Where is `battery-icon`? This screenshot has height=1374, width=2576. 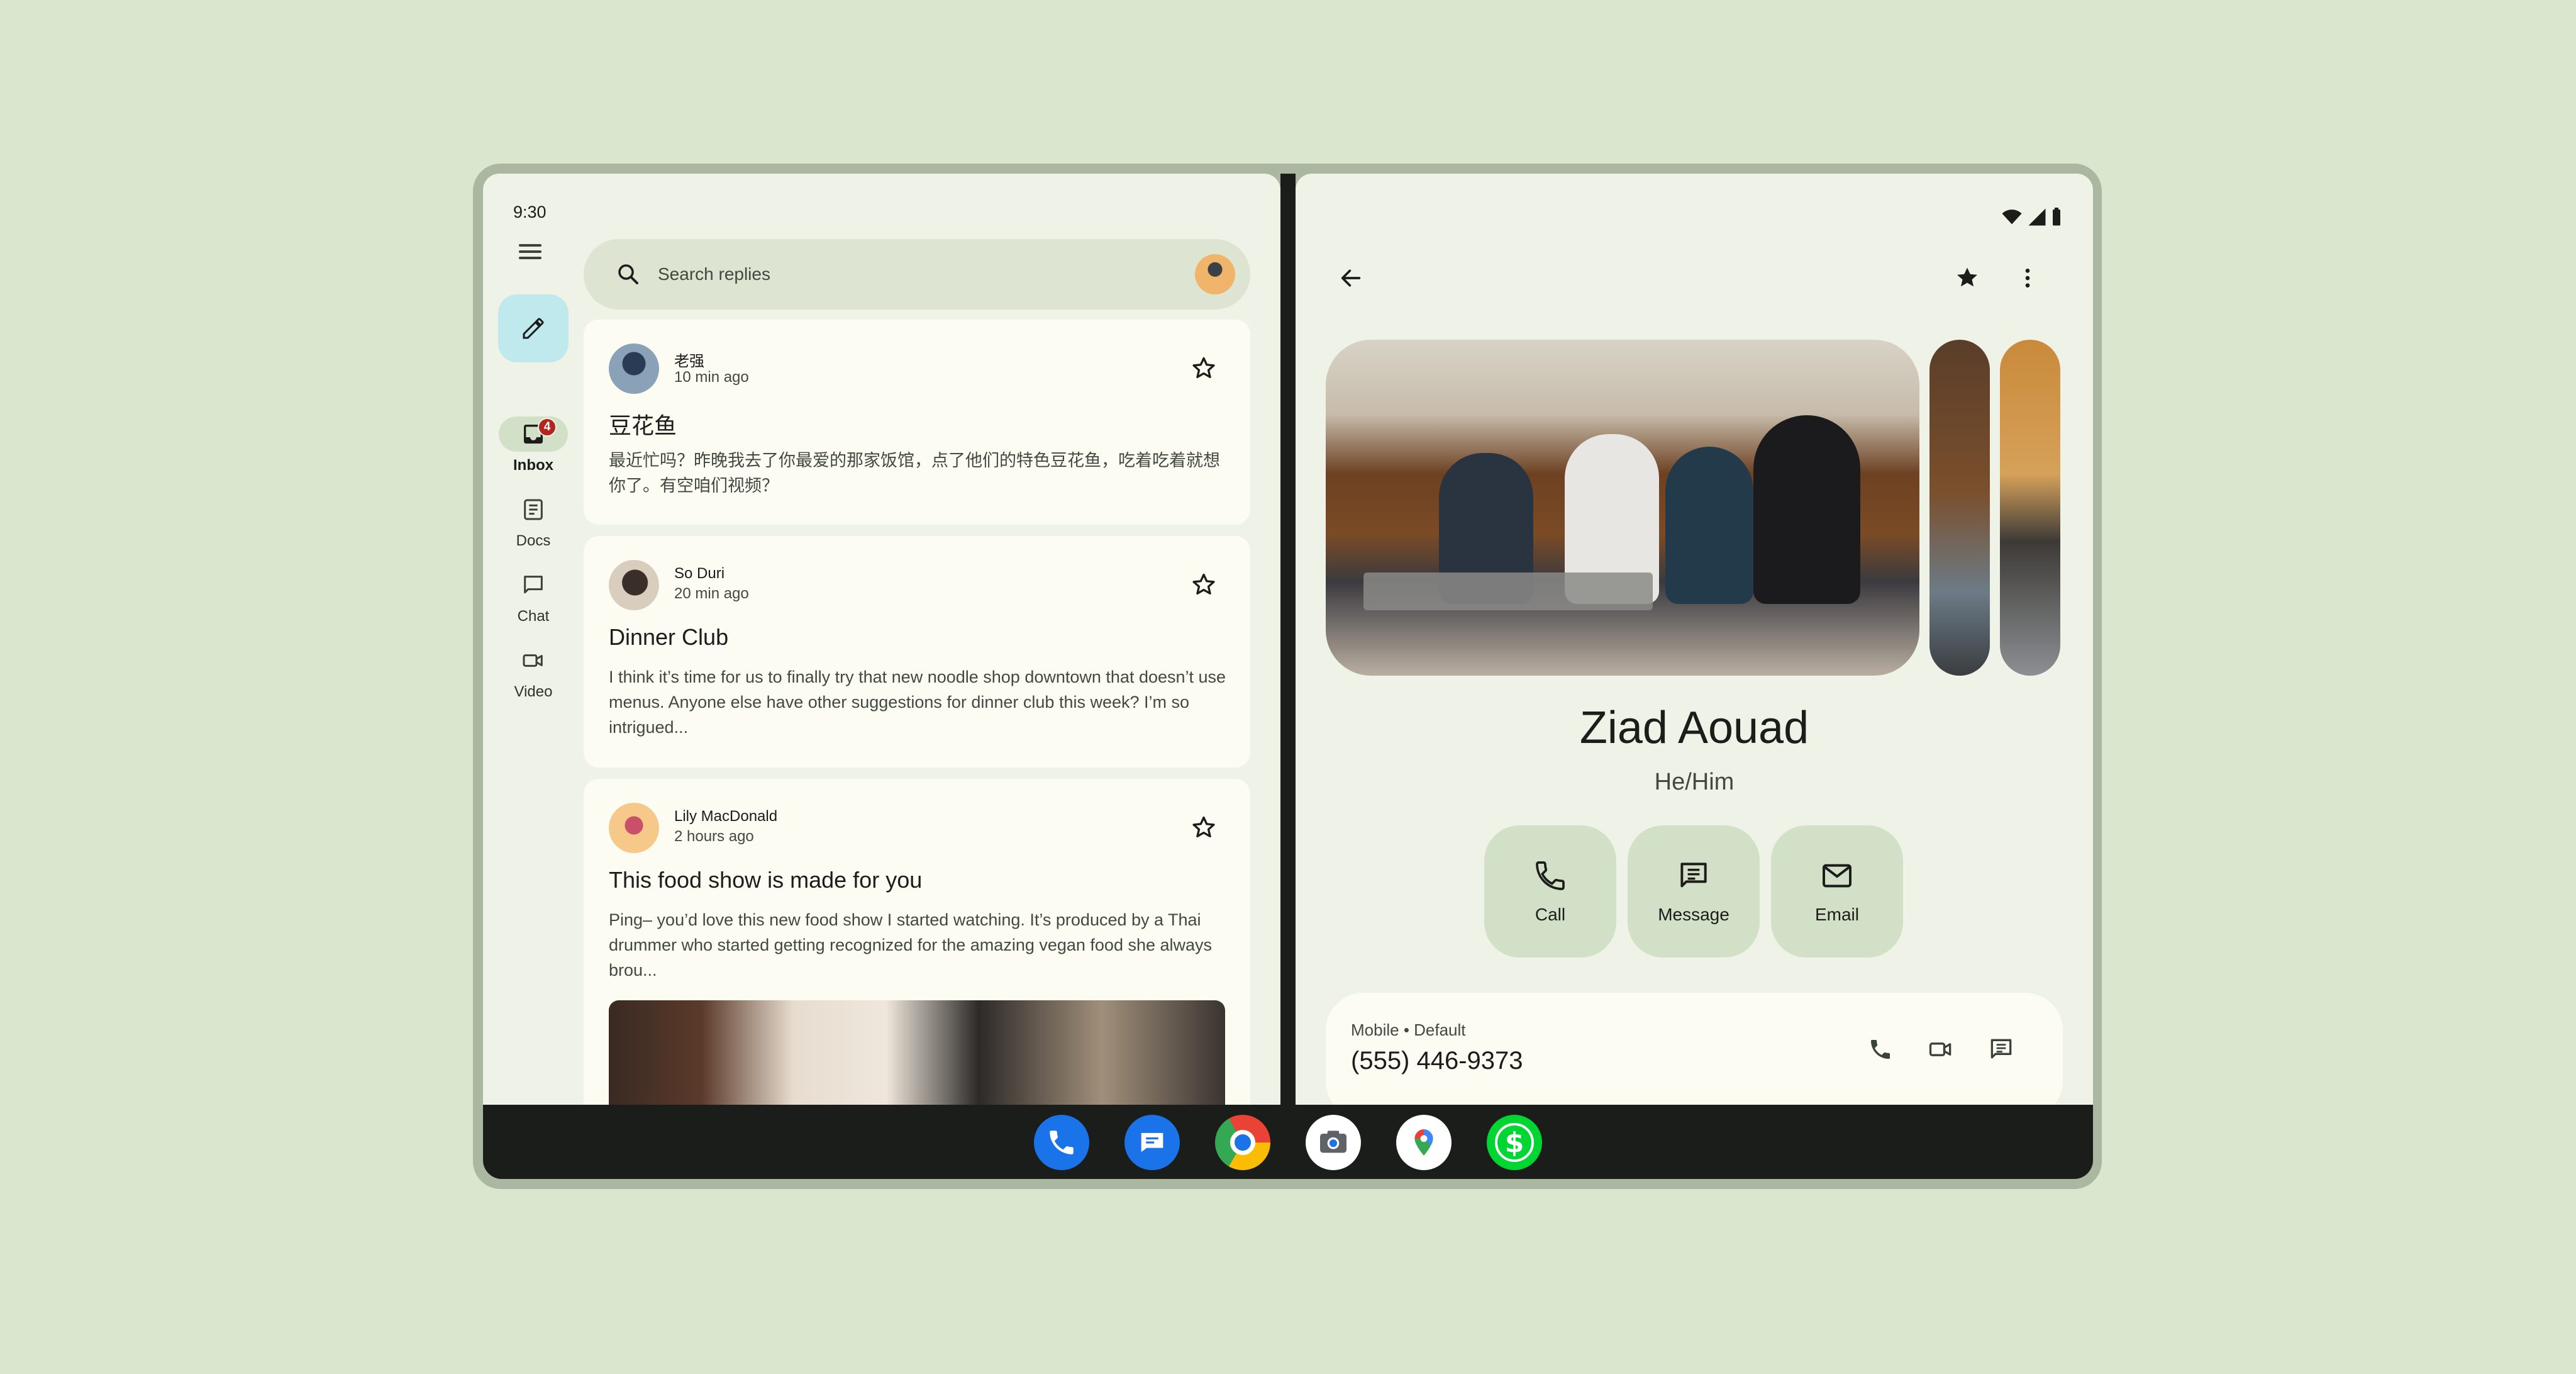 battery-icon is located at coordinates (2056, 217).